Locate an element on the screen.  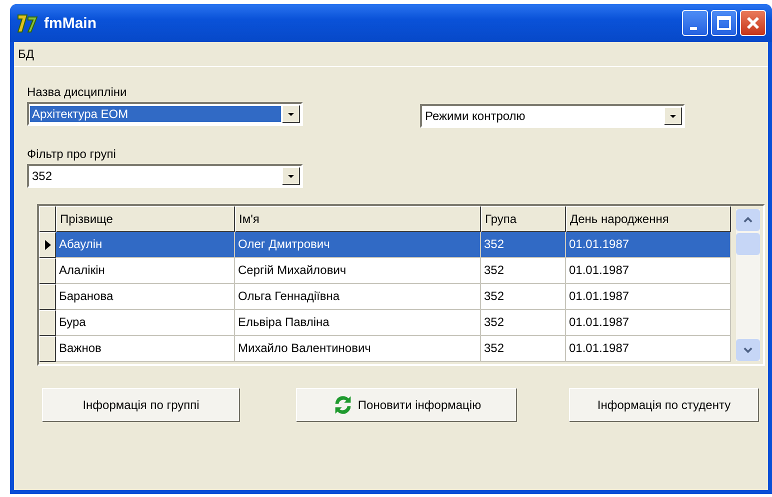
refresh-button: Поновити інформацію is located at coordinates (406, 405).